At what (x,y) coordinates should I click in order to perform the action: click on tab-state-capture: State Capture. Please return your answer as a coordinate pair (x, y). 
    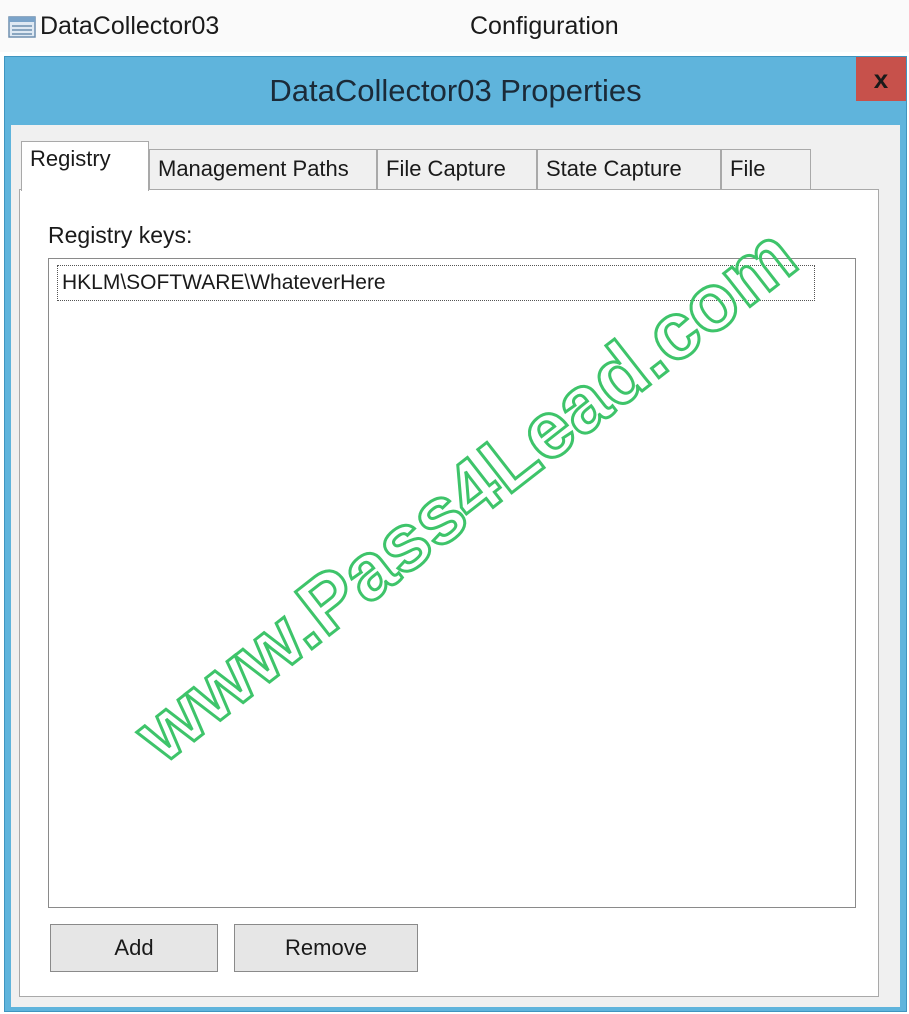
    Looking at the image, I should click on (629, 169).